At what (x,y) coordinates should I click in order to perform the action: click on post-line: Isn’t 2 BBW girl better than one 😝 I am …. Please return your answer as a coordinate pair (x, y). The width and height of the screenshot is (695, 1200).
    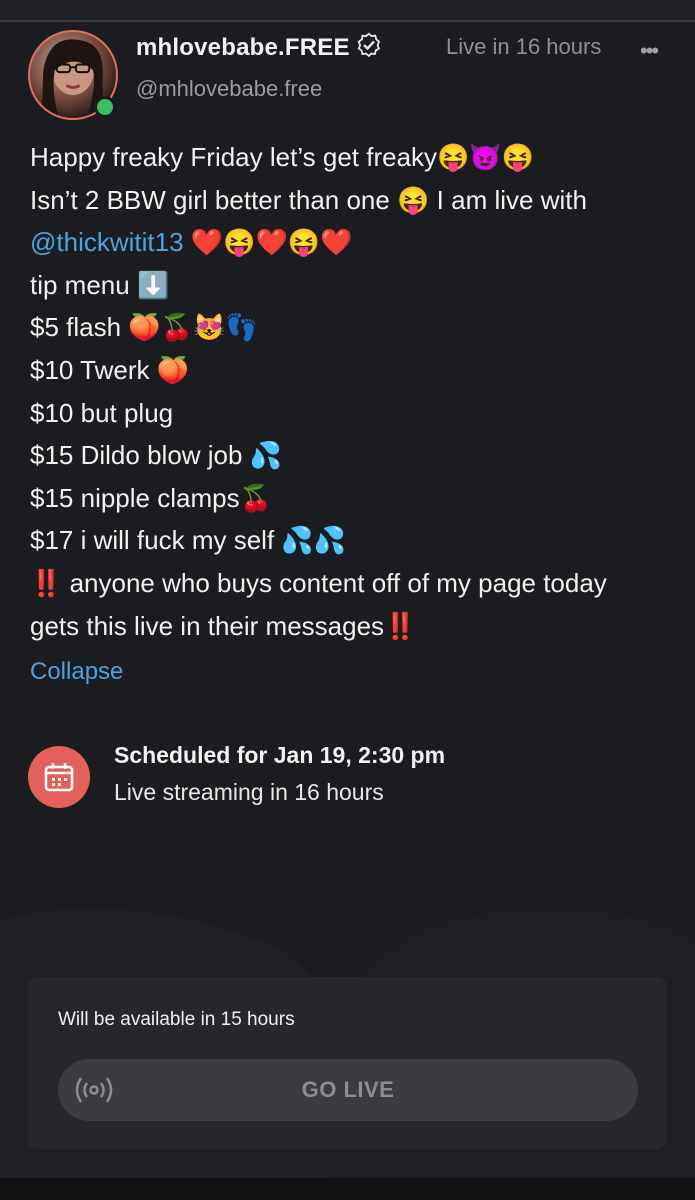
    Looking at the image, I should click on (308, 199).